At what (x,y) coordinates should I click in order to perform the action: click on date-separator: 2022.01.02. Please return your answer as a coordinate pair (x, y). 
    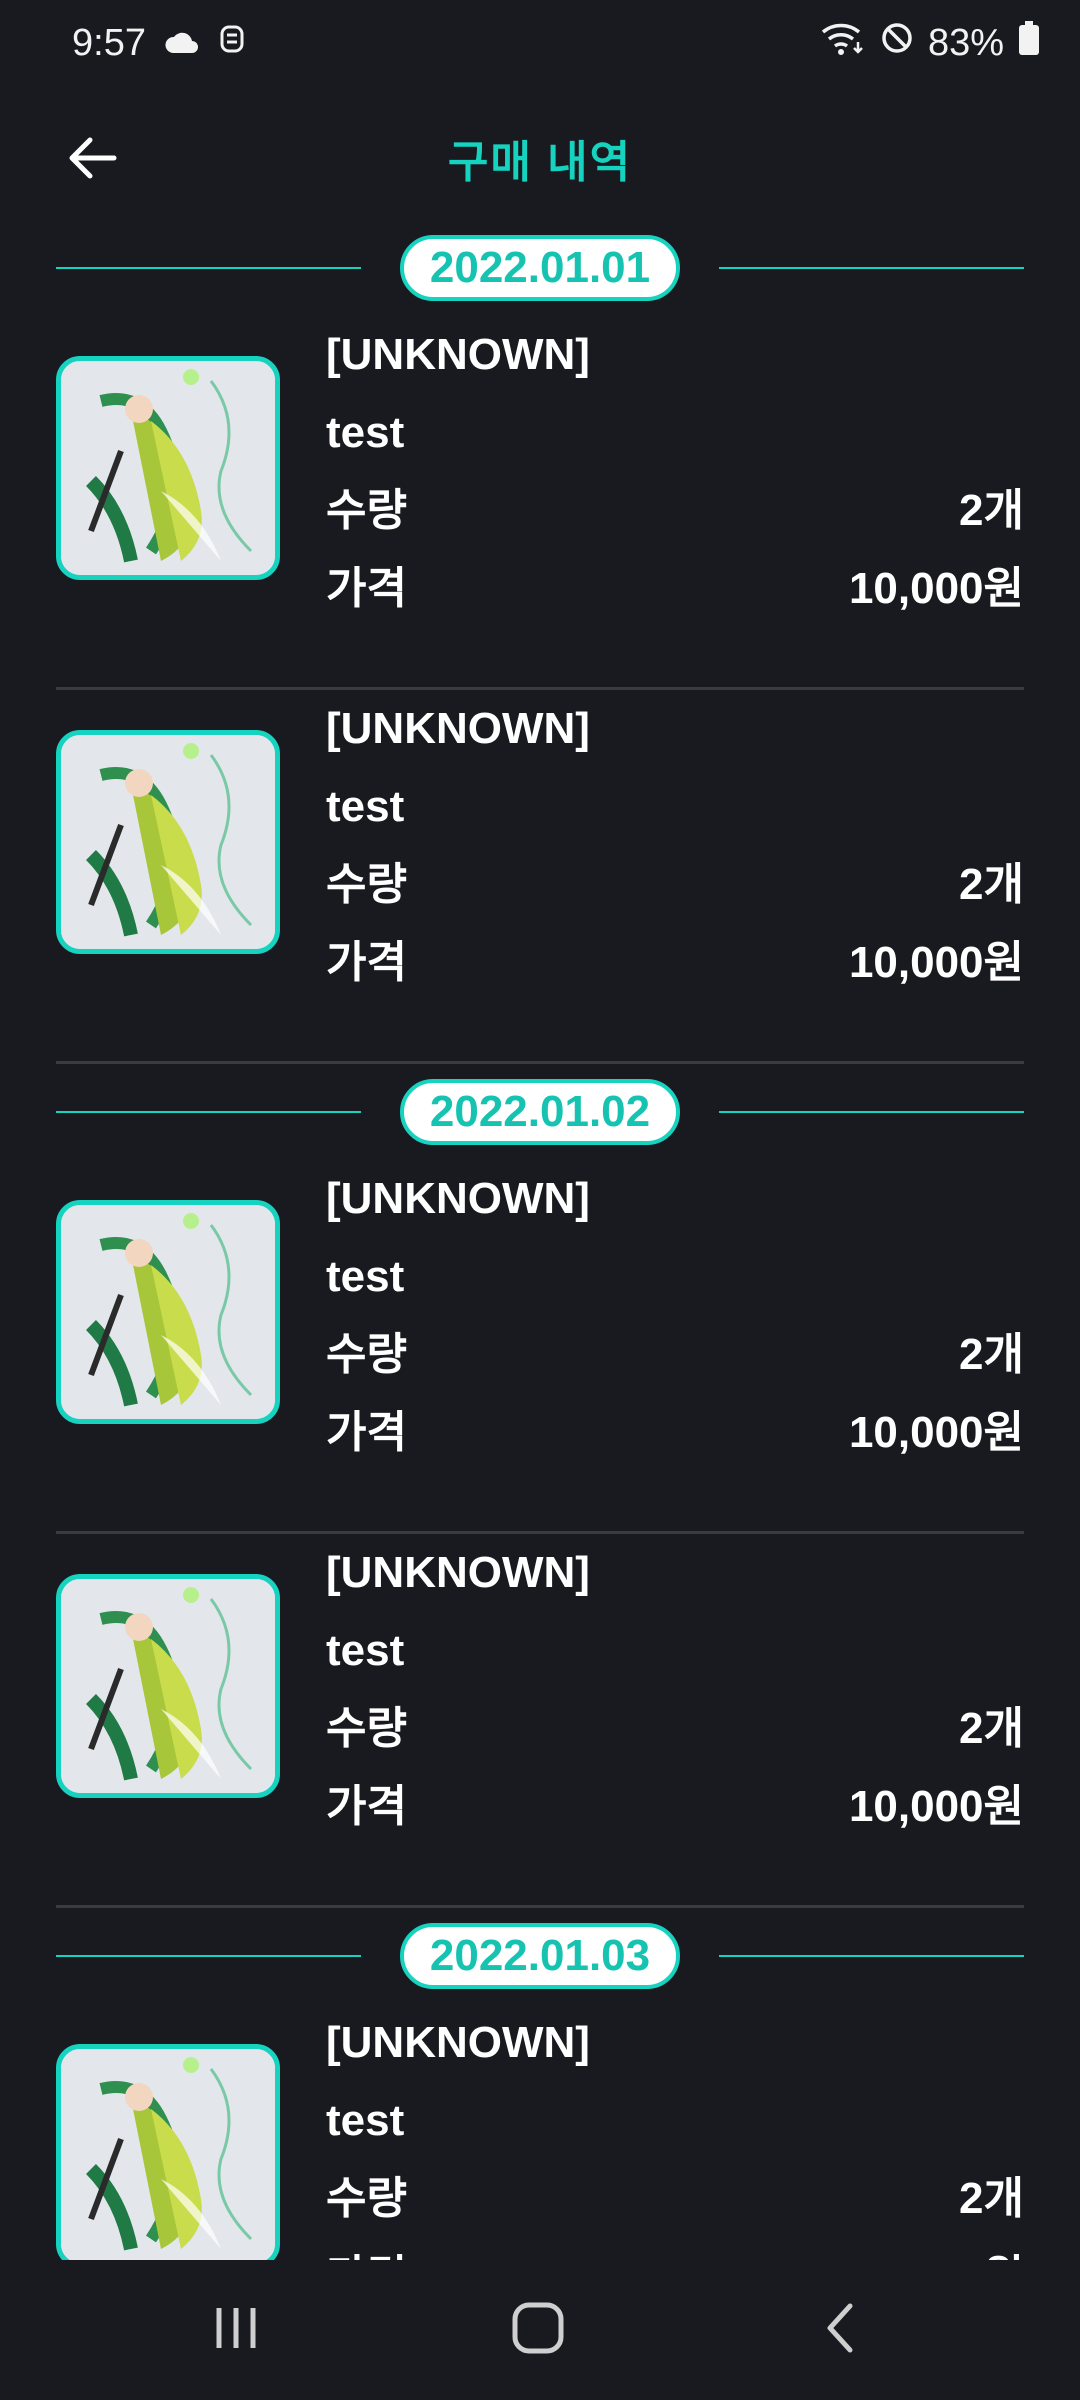
    Looking at the image, I should click on (540, 1112).